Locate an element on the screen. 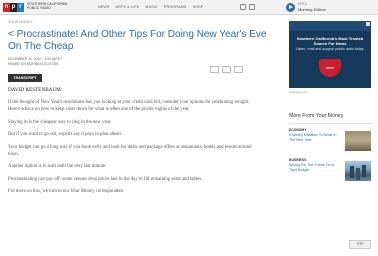 The width and height of the screenshot is (378, 256). play-icon is located at coordinates (290, 7).